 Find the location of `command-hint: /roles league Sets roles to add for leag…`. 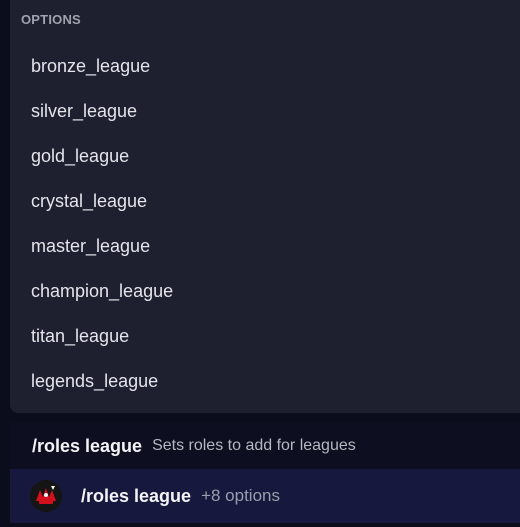

command-hint: /roles league Sets roles to add for leag… is located at coordinates (265, 446).